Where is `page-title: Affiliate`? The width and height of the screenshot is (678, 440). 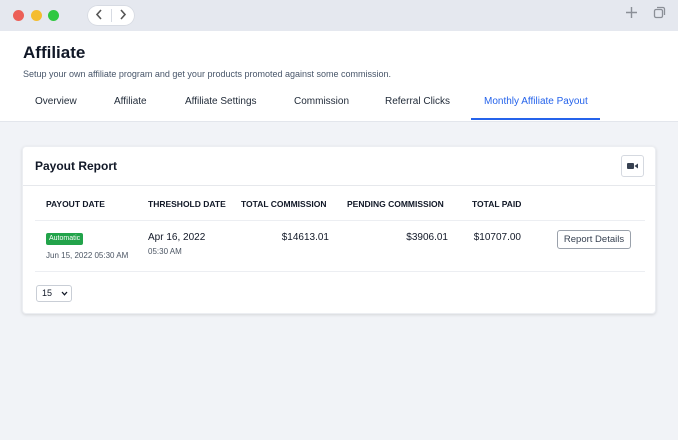 page-title: Affiliate is located at coordinates (54, 52).